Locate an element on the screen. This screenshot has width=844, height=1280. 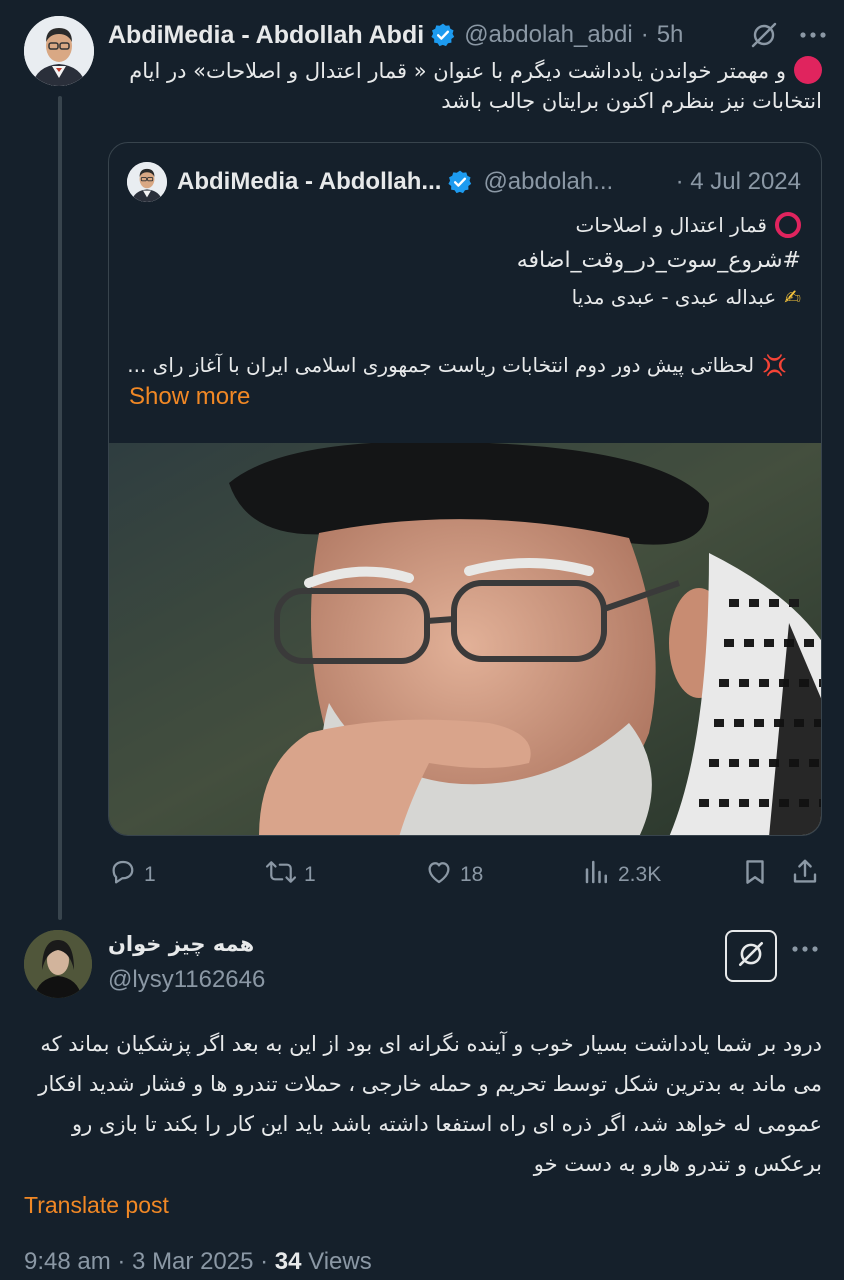
repost-icon is located at coordinates (284, 875).